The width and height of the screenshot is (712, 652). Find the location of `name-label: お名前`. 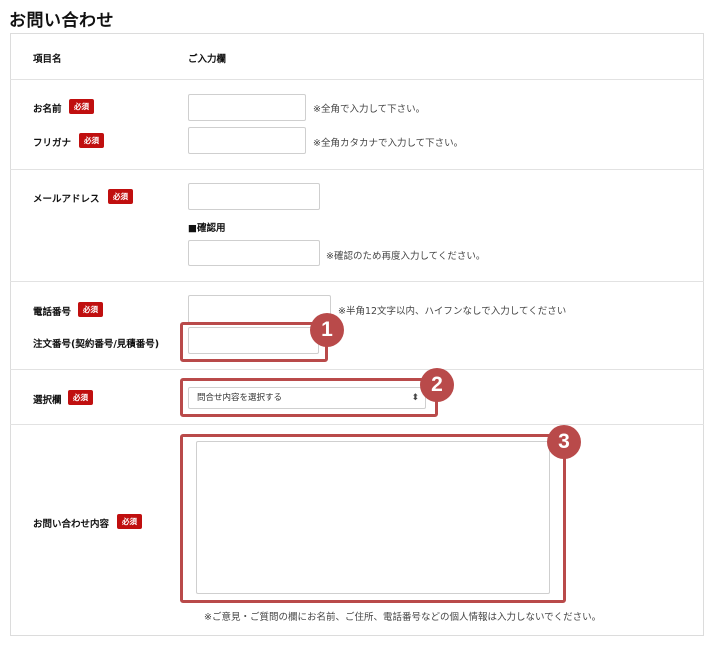

name-label: お名前 is located at coordinates (47, 109).